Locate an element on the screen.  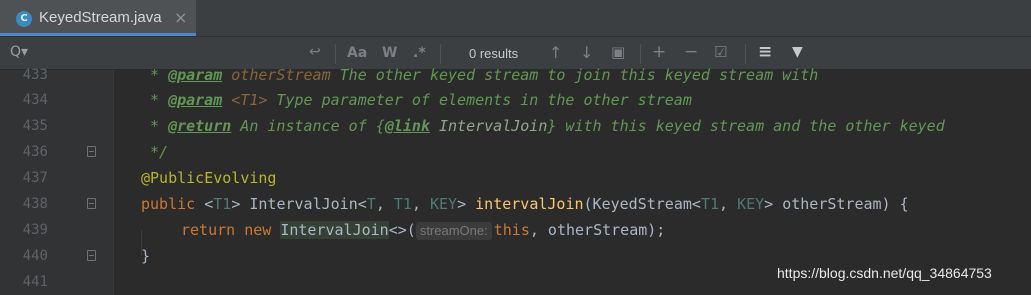
line-number: 433 is located at coordinates (35, 75).